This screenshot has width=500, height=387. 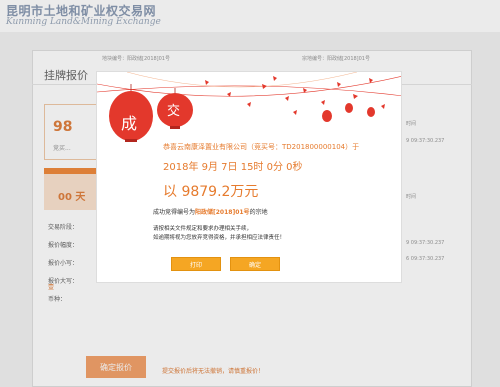 I want to click on final-price: 以 9879.2万元, so click(x=211, y=192).